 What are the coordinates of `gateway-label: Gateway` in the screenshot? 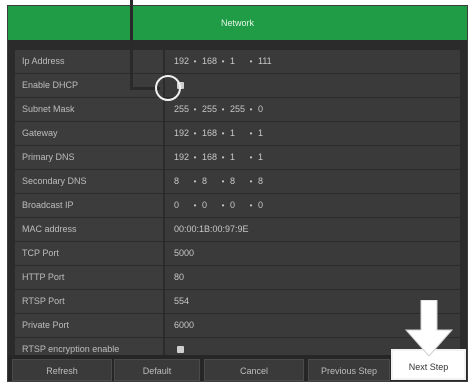 It's located at (89, 133).